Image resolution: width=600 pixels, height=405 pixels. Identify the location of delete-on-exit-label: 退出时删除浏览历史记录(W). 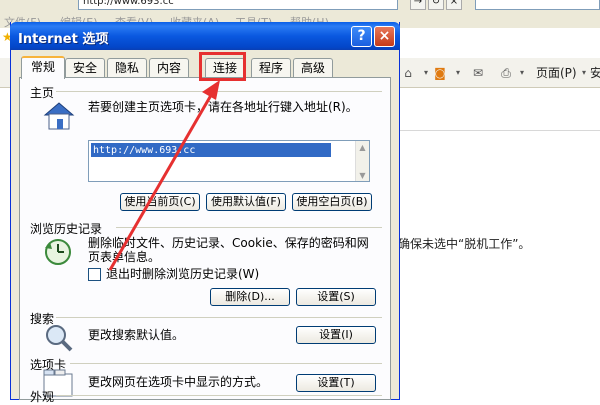
(182, 274).